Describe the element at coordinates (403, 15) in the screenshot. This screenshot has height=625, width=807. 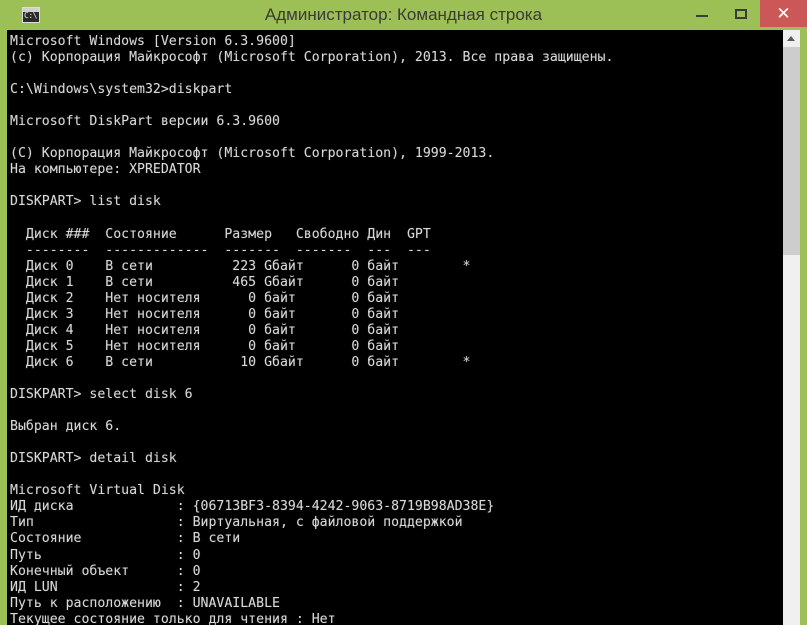
I see `window-titlebar: C:\ Администратор: Командная строка ✕` at that location.